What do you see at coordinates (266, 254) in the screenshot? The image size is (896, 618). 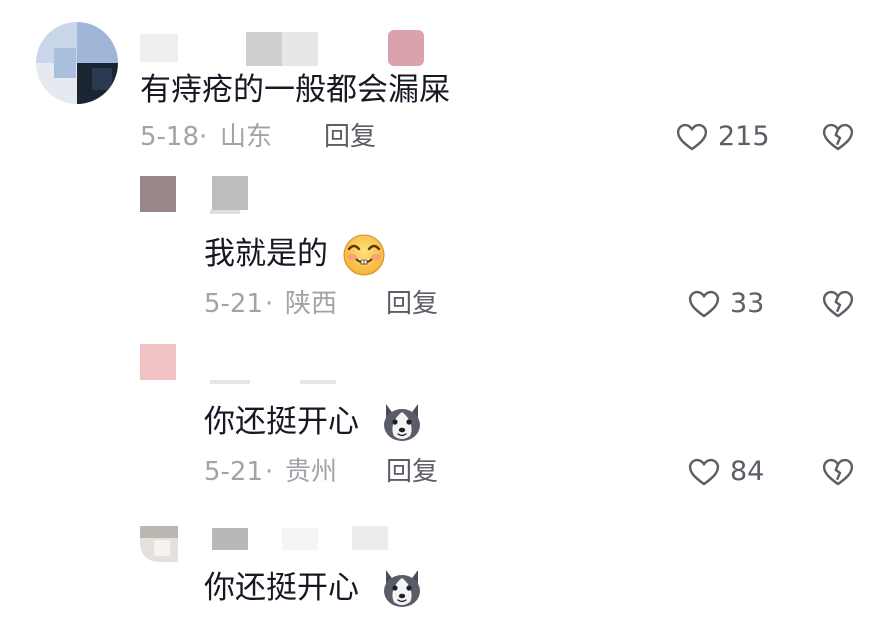 I see `comment-text: 我就是的` at bounding box center [266, 254].